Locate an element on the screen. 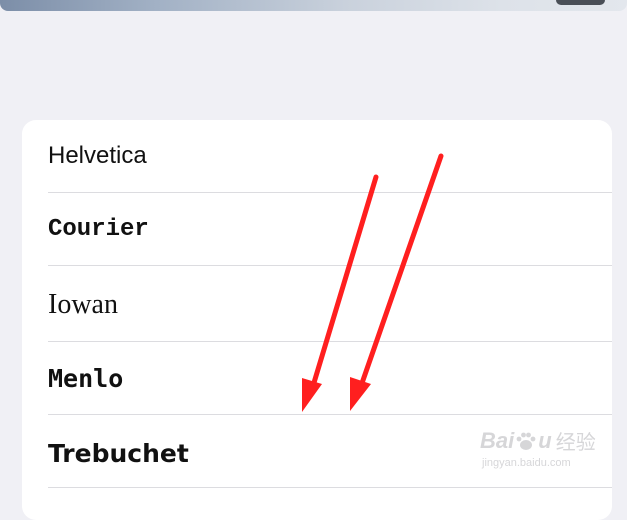 This screenshot has width=627, height=520. font-option-trebuchet: Trebuchet is located at coordinates (330, 451).